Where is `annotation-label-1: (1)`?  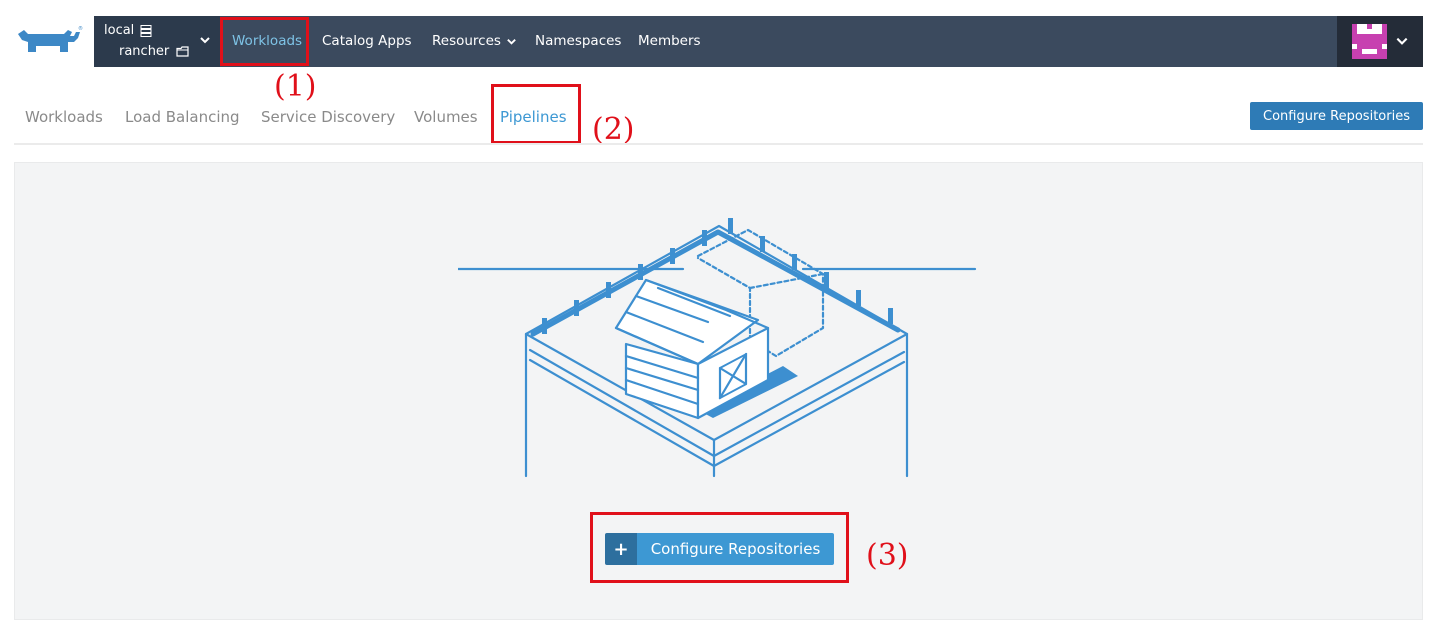 annotation-label-1: (1) is located at coordinates (295, 86).